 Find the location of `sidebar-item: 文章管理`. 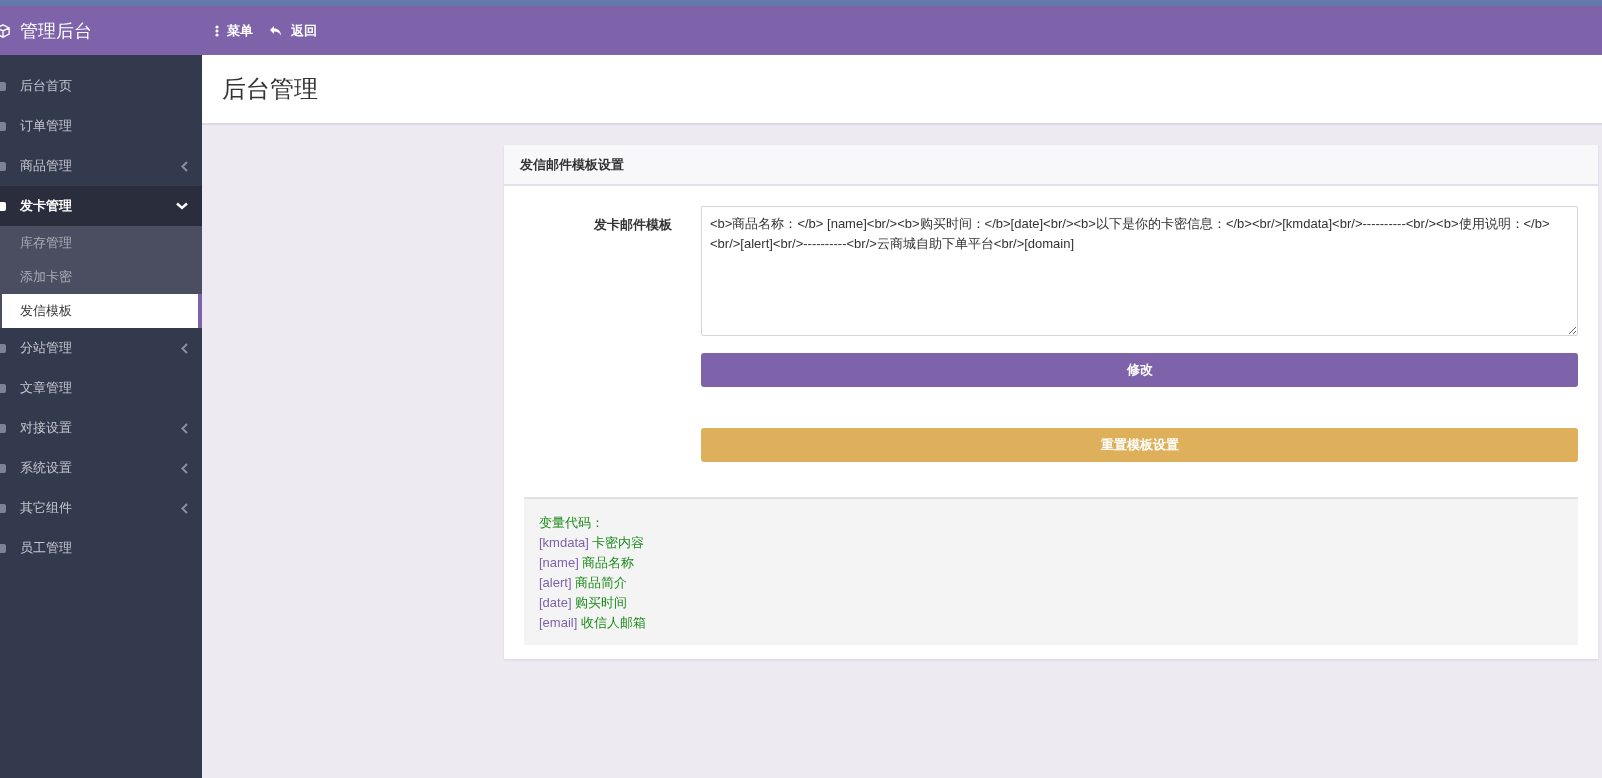

sidebar-item: 文章管理 is located at coordinates (101, 388).